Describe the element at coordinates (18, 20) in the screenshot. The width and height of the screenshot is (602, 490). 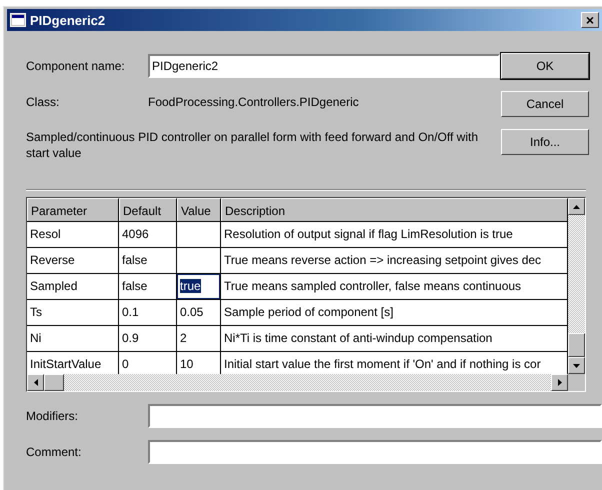
I see `window-icon` at that location.